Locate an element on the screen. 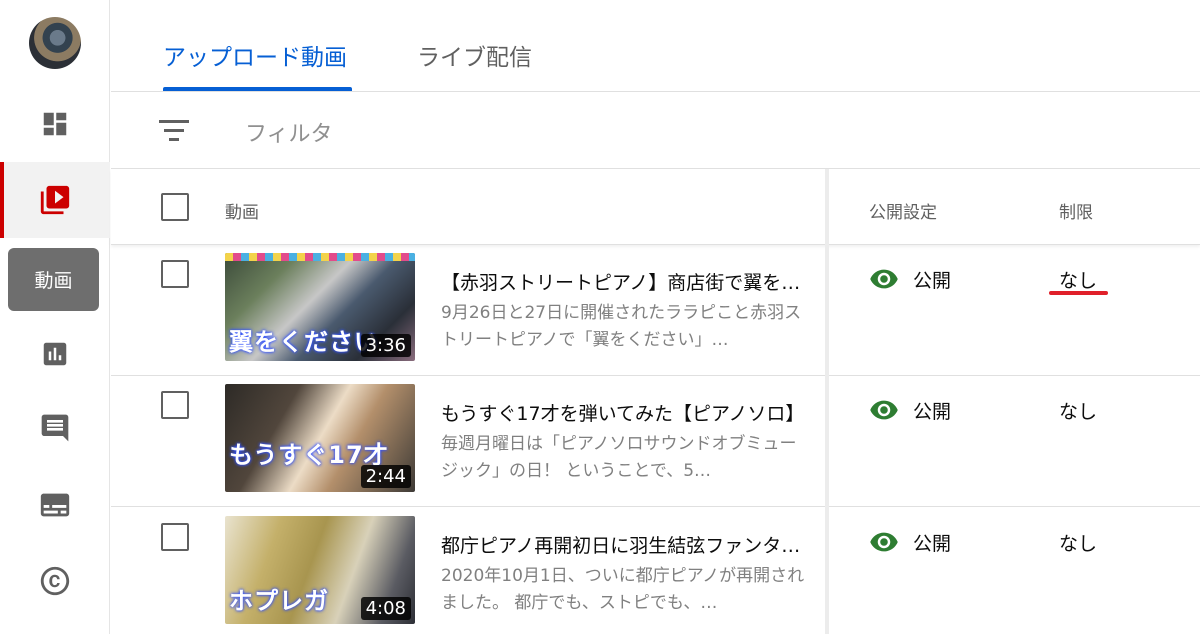  video-title: 【赤羽ストリートピアノ】商店街で翼をください is located at coordinates (626, 281).